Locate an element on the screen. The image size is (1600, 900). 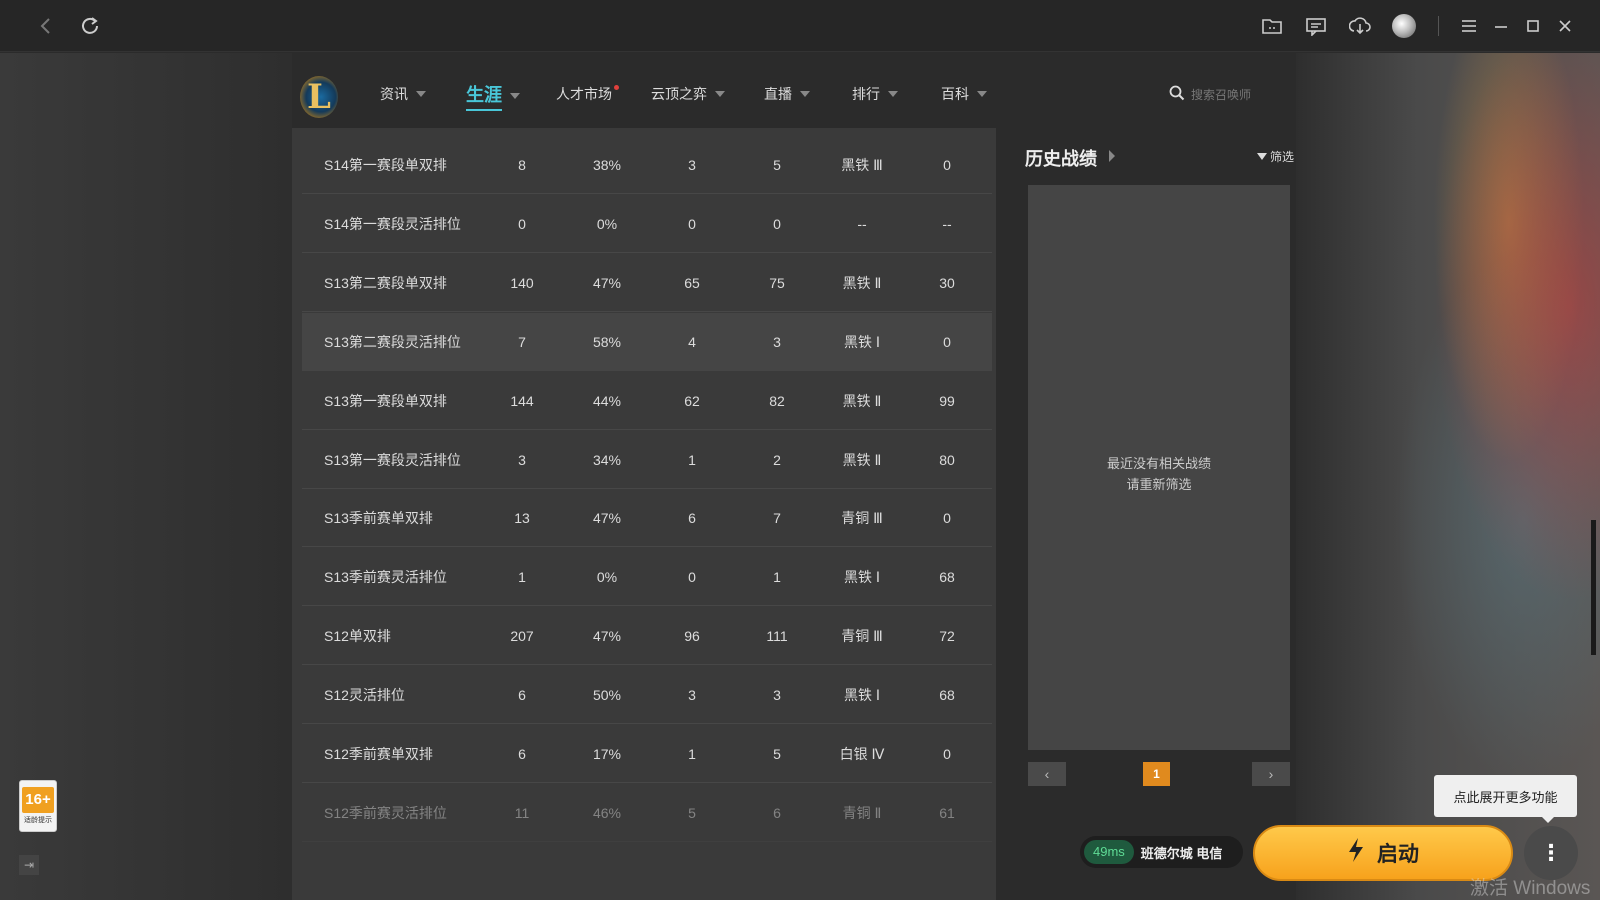
table-row: S13第一赛段单双排 144 44% 62 82 黑铁 Ⅱ 99 is located at coordinates (647, 401).